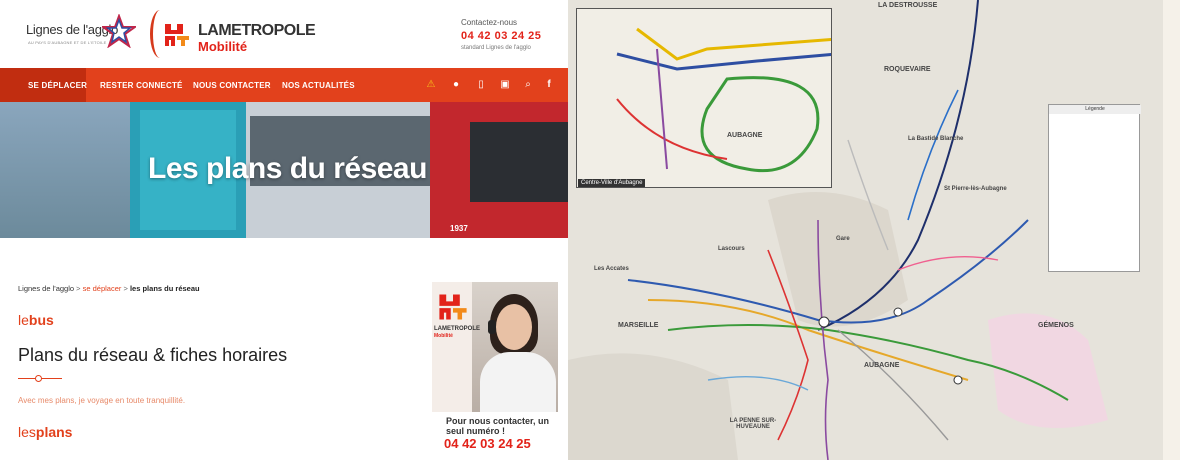 Image resolution: width=1180 pixels, height=460 pixels. I want to click on place-label: St Pierre-lès-Aubagne, so click(975, 189).